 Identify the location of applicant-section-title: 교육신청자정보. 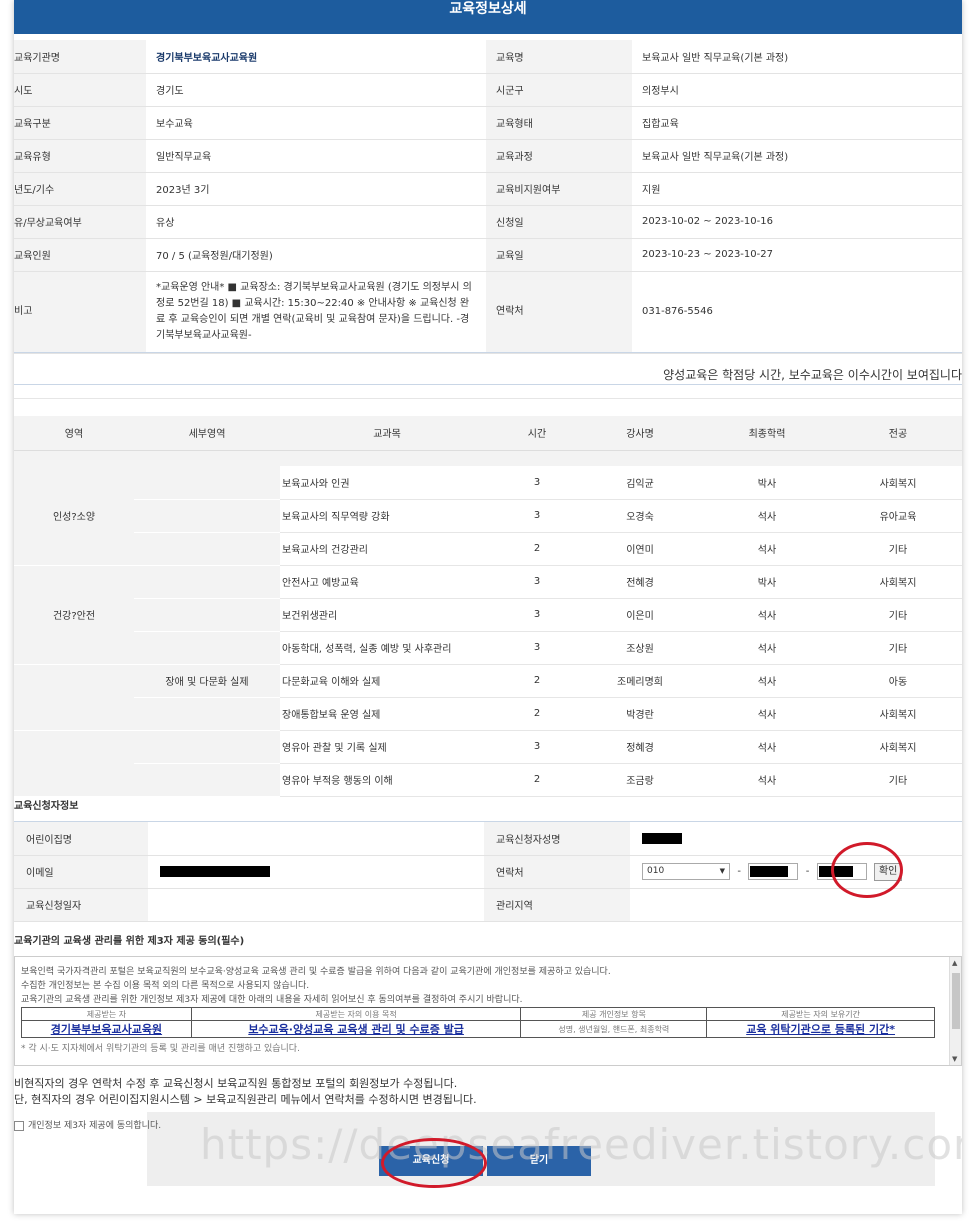
(46, 806).